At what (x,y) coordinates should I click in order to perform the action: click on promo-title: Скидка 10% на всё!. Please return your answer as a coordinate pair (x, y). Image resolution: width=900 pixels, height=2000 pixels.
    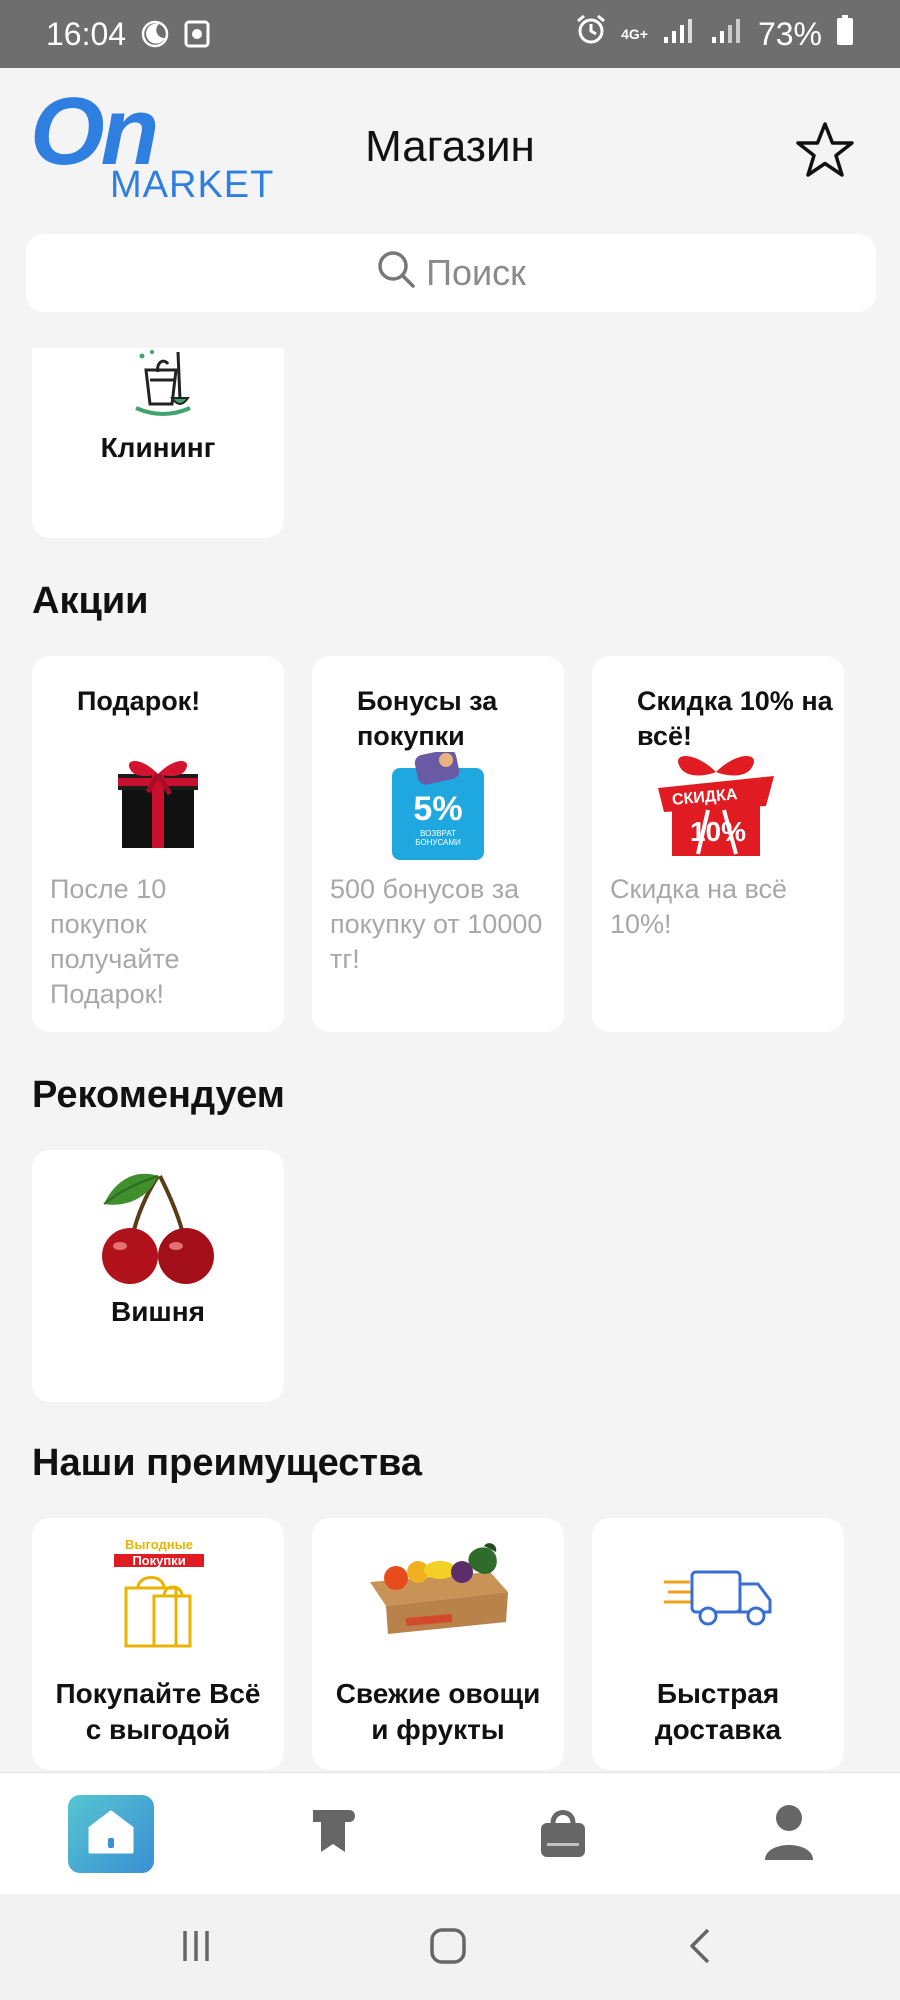
    Looking at the image, I should click on (735, 719).